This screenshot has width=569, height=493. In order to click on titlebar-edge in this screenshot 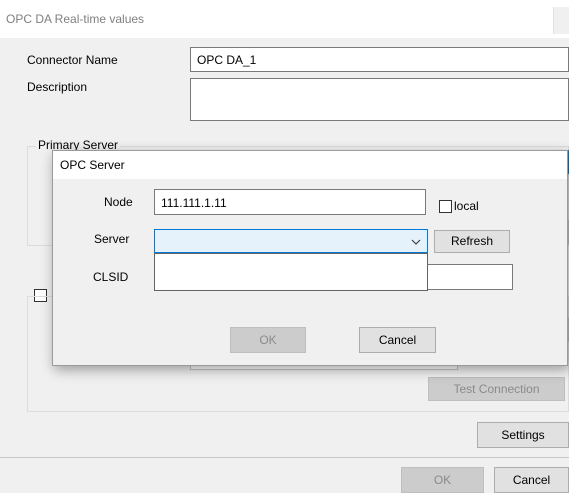, I will do `click(561, 20)`.